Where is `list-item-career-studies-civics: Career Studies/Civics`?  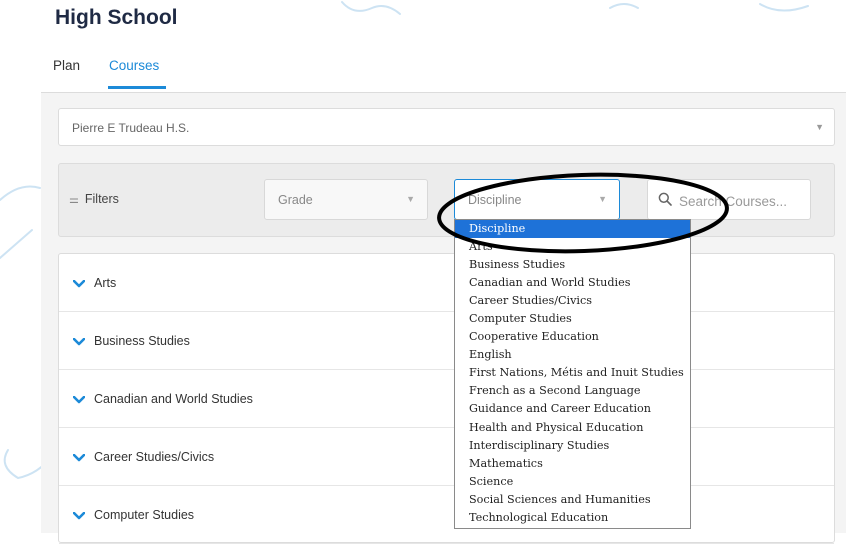 list-item-career-studies-civics: Career Studies/Civics is located at coordinates (446, 457).